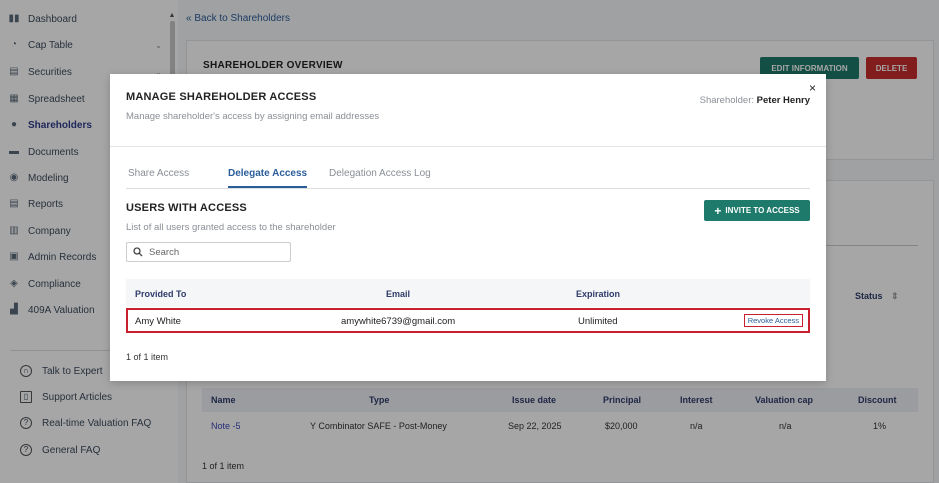 The height and width of the screenshot is (483, 939). Describe the element at coordinates (219, 252) in the screenshot. I see `search-input` at that location.